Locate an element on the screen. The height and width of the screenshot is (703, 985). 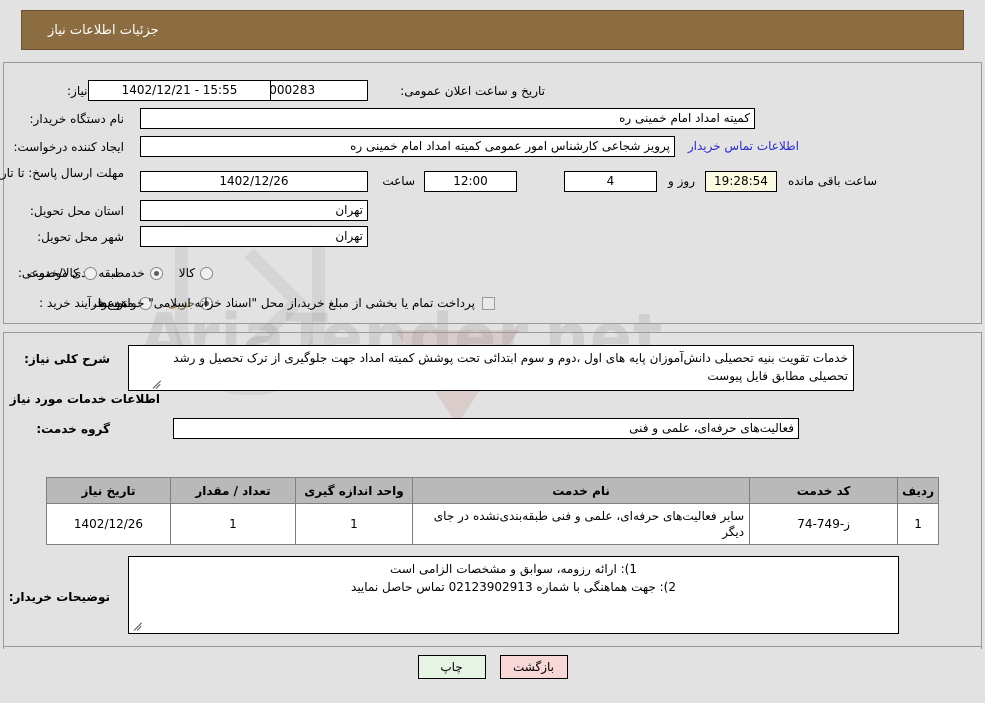
city-label: شهر محل تحویل: is located at coordinates (80, 237).